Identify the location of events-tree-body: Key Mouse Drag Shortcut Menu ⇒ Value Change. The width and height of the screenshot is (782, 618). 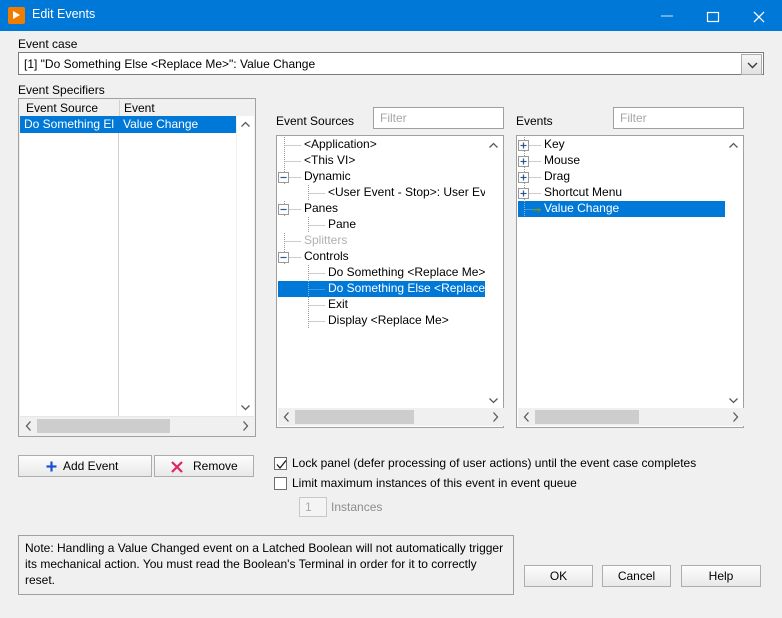
(622, 273).